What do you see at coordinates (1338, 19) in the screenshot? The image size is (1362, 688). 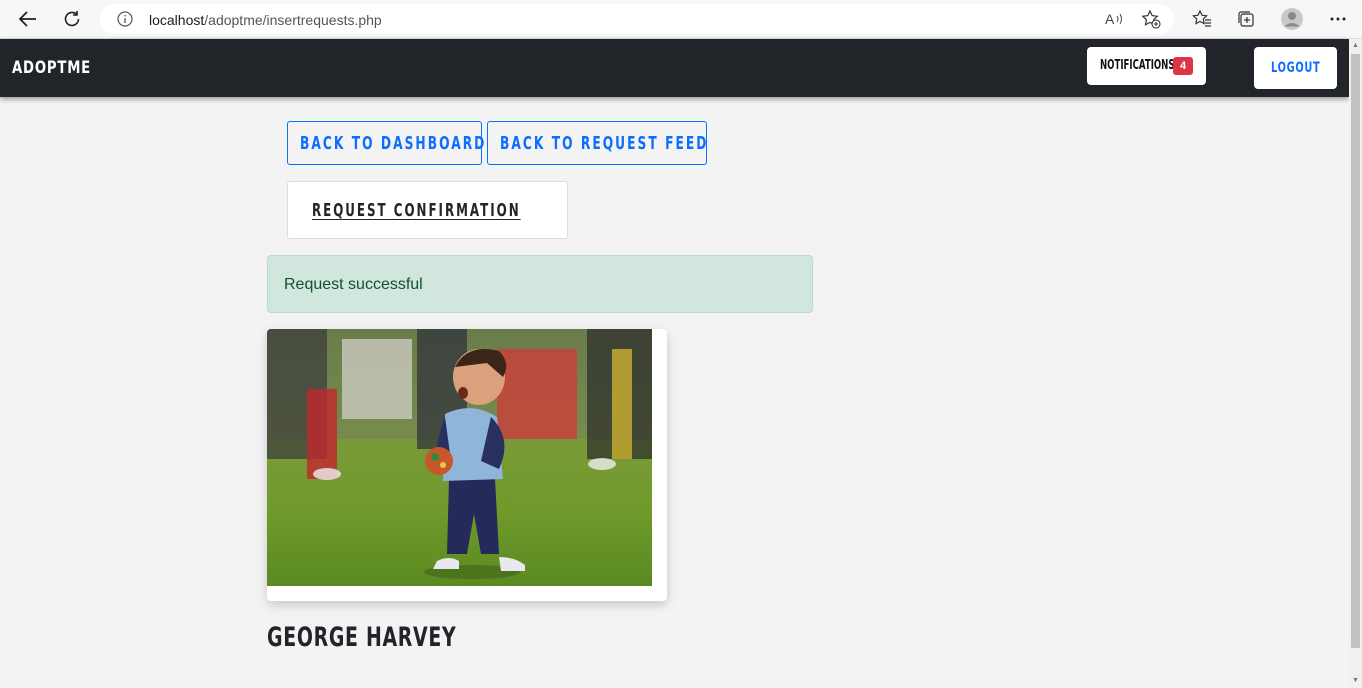 I see `more-icon` at bounding box center [1338, 19].